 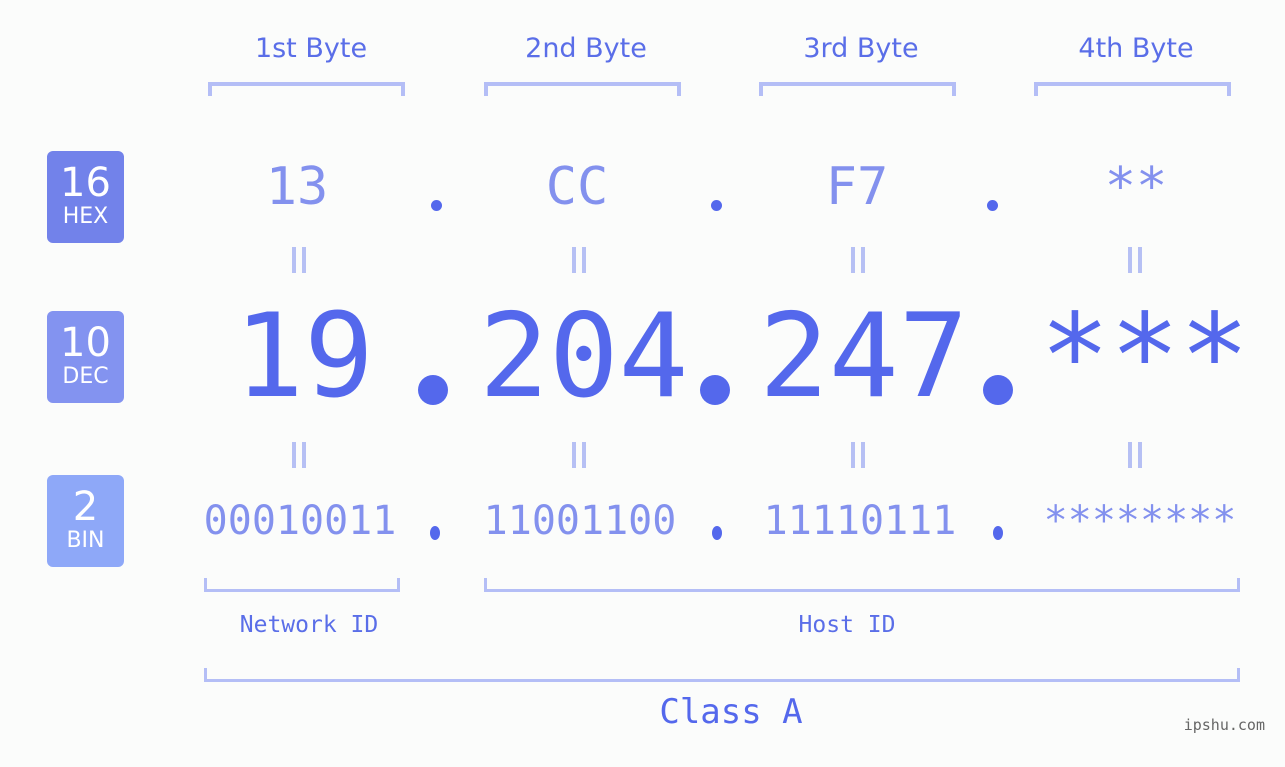 What do you see at coordinates (864, 356) in the screenshot?
I see `dec-value-3: 247` at bounding box center [864, 356].